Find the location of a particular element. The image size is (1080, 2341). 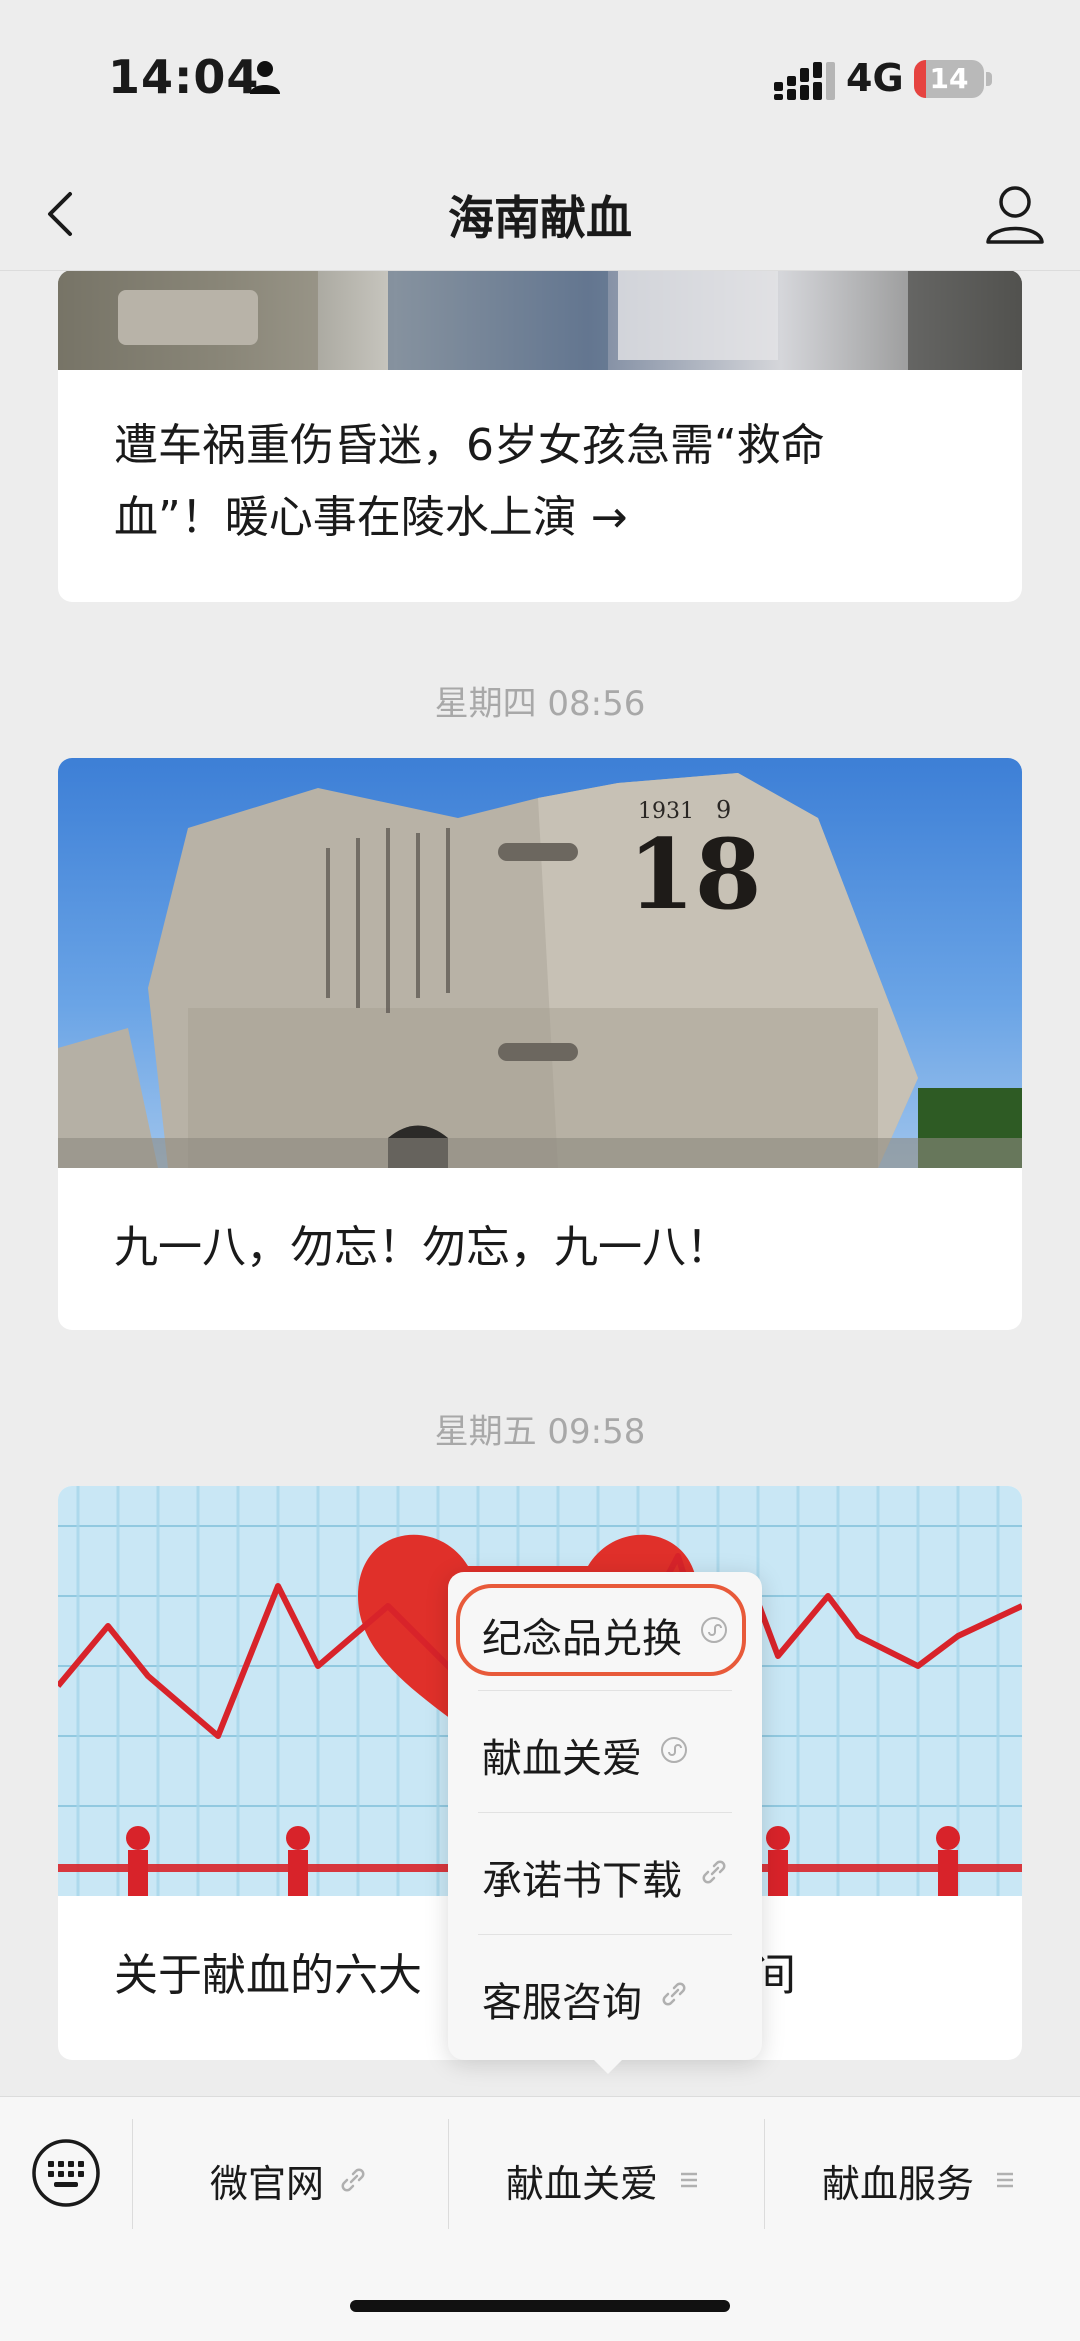

menu-tab-blood-care: 献血关爱 is located at coordinates (607, 2177).